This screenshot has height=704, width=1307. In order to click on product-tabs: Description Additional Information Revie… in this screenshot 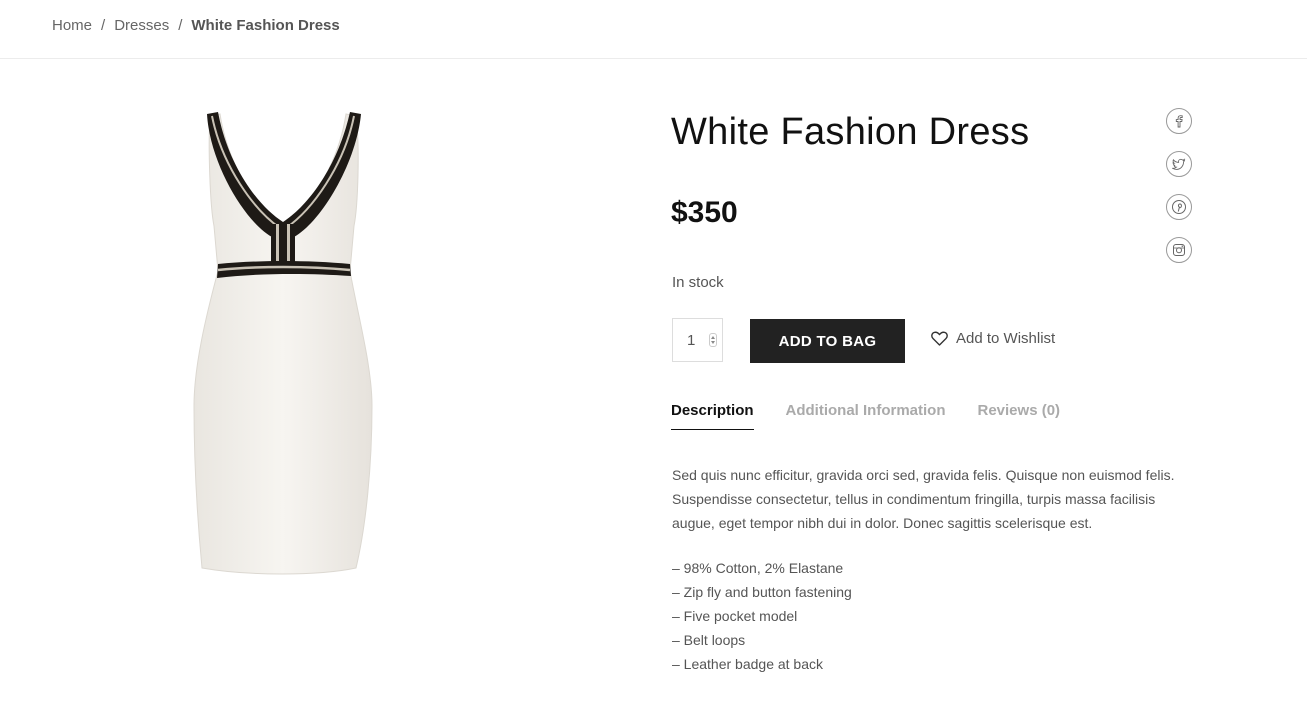, I will do `click(881, 416)`.